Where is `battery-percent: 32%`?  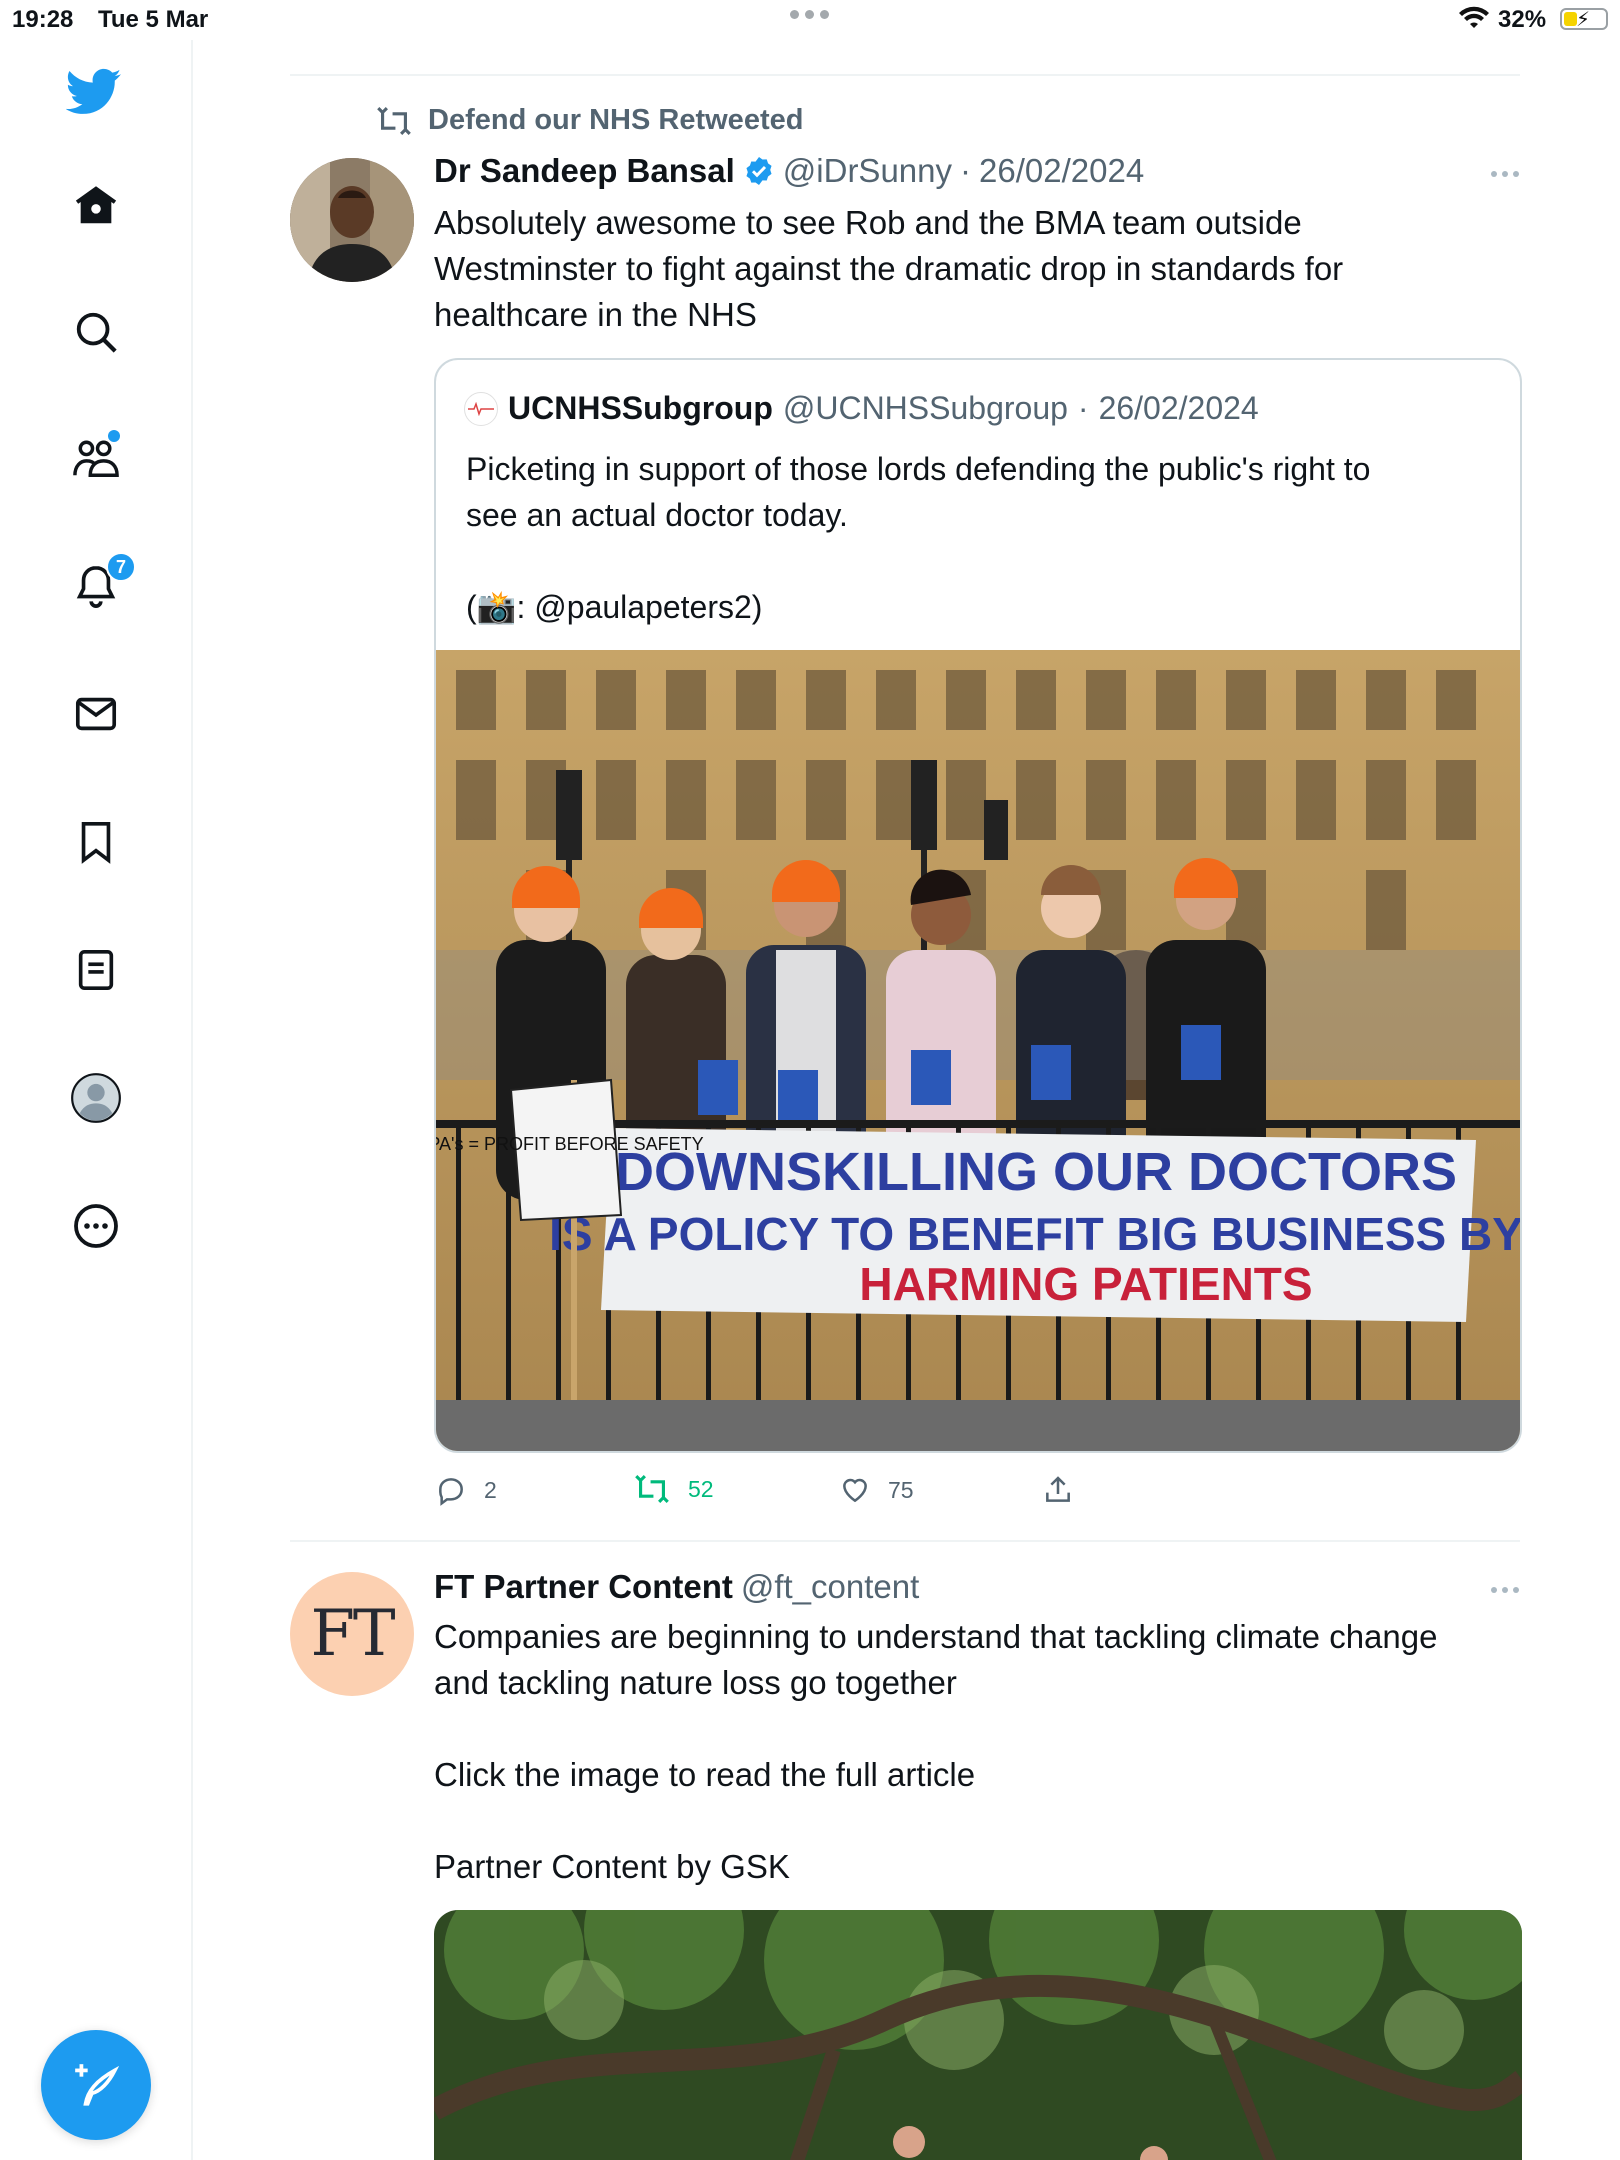 battery-percent: 32% is located at coordinates (1522, 19).